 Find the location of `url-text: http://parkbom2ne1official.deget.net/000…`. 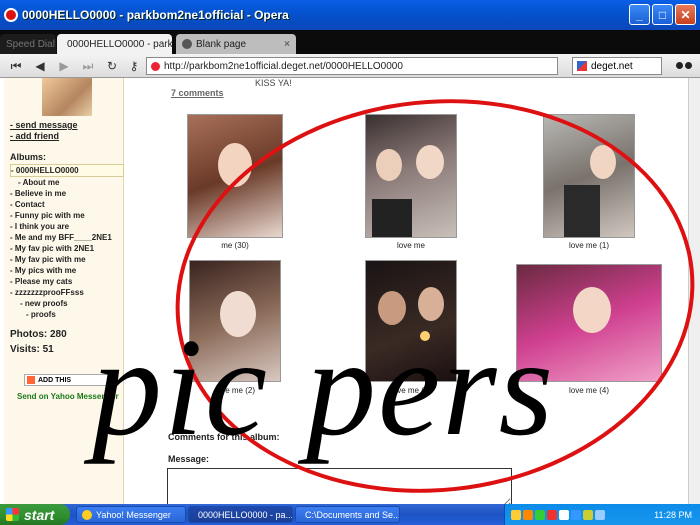

url-text: http://parkbom2ne1official.deget.net/000… is located at coordinates (283, 66).